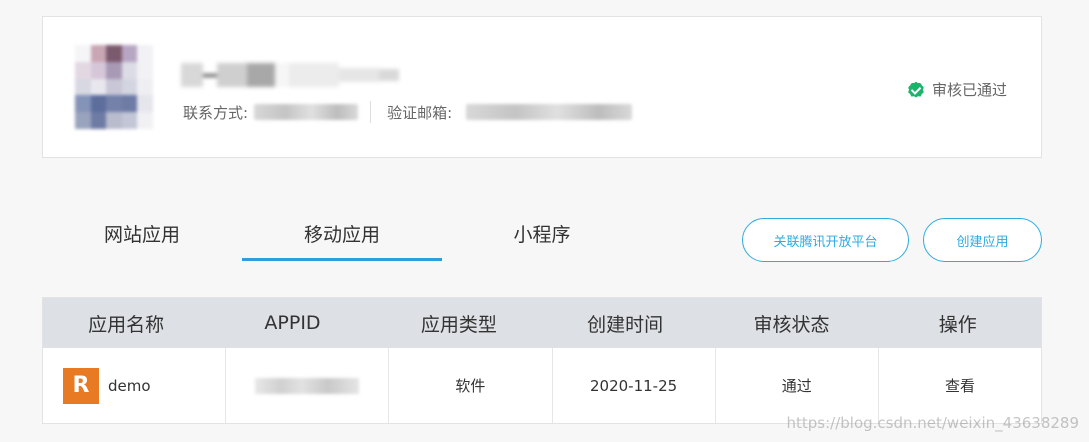  What do you see at coordinates (292, 323) in the screenshot?
I see `column-header-appid: APPID` at bounding box center [292, 323].